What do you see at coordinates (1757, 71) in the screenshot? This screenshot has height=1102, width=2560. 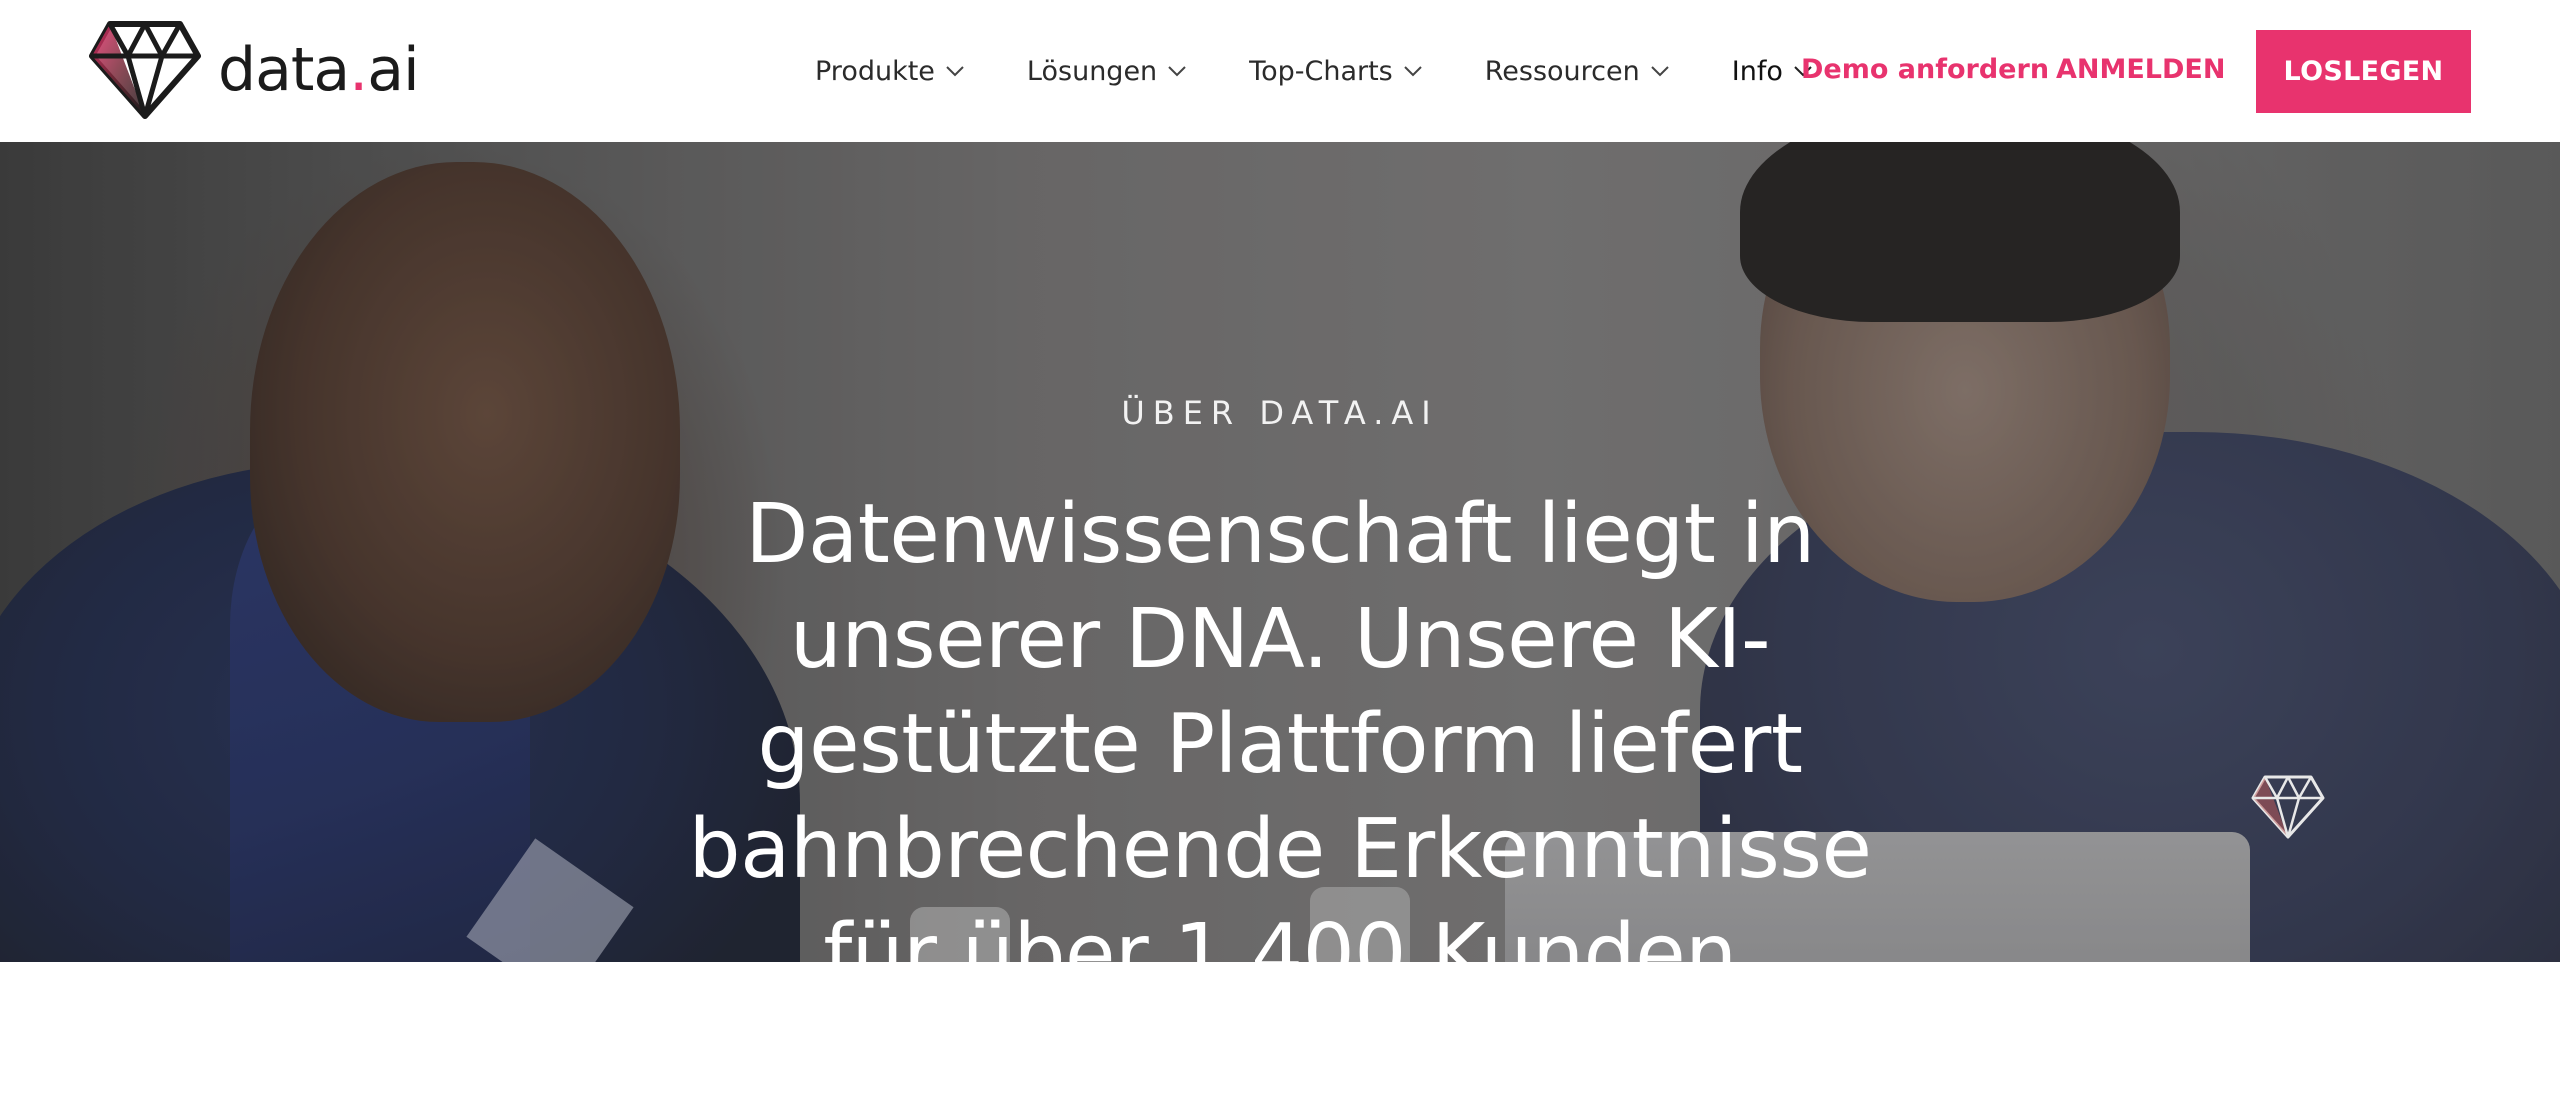 I see `nav-item-label: Info` at bounding box center [1757, 71].